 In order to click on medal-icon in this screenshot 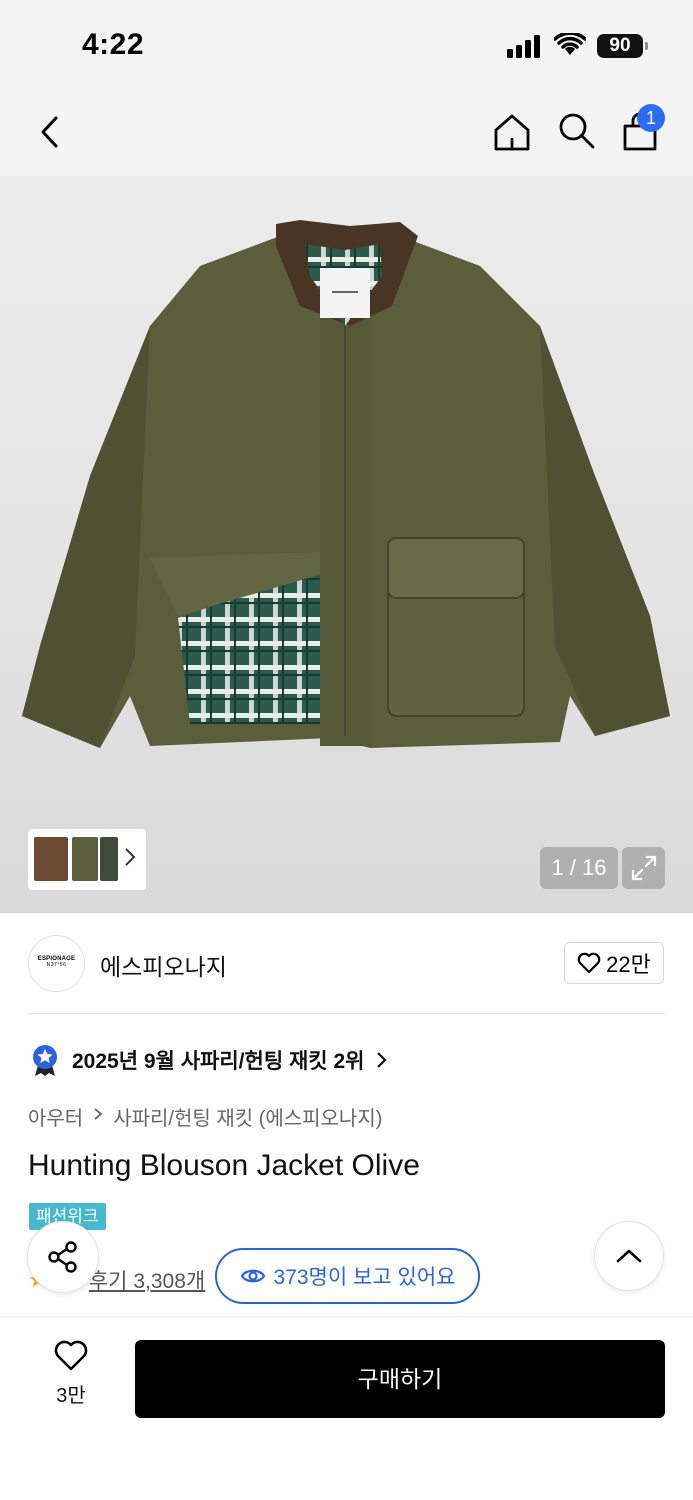, I will do `click(45, 1060)`.